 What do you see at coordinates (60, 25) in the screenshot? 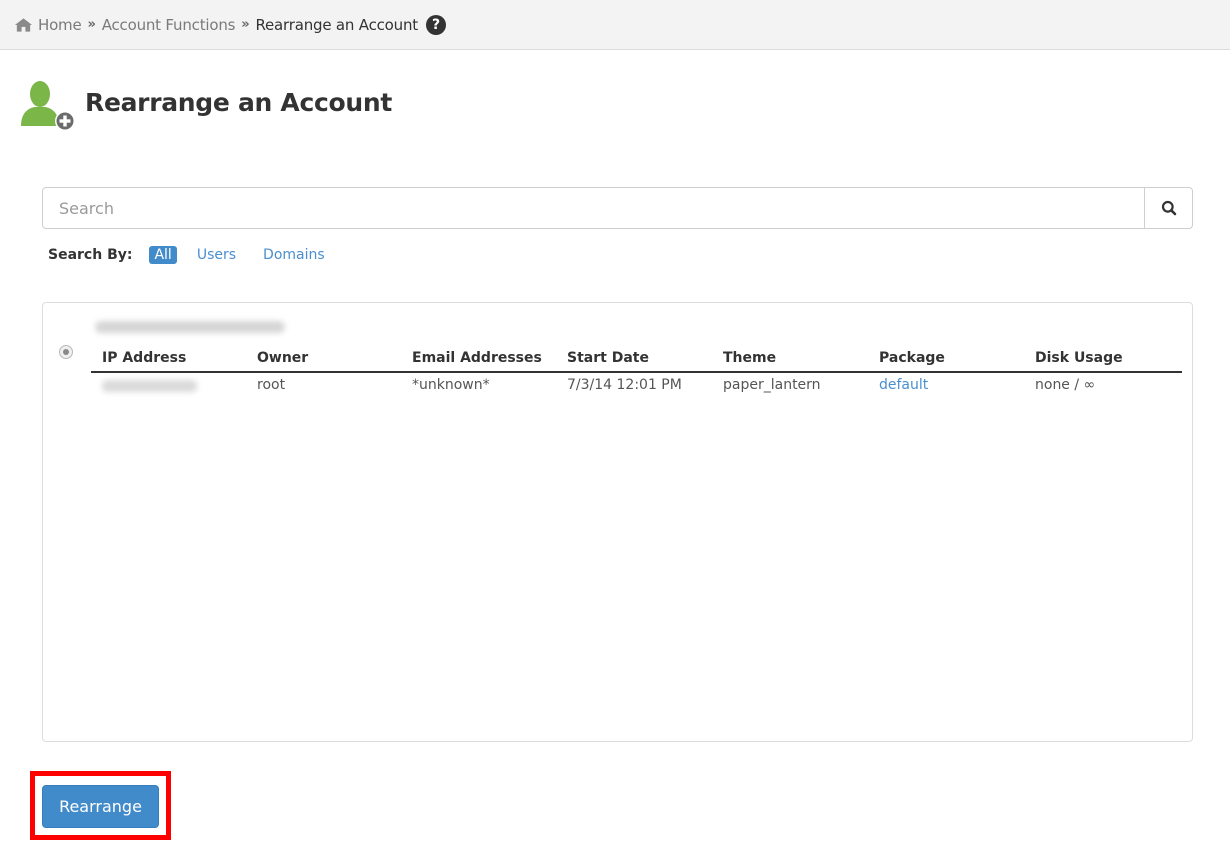
I see `breadcrumb-home: Home` at bounding box center [60, 25].